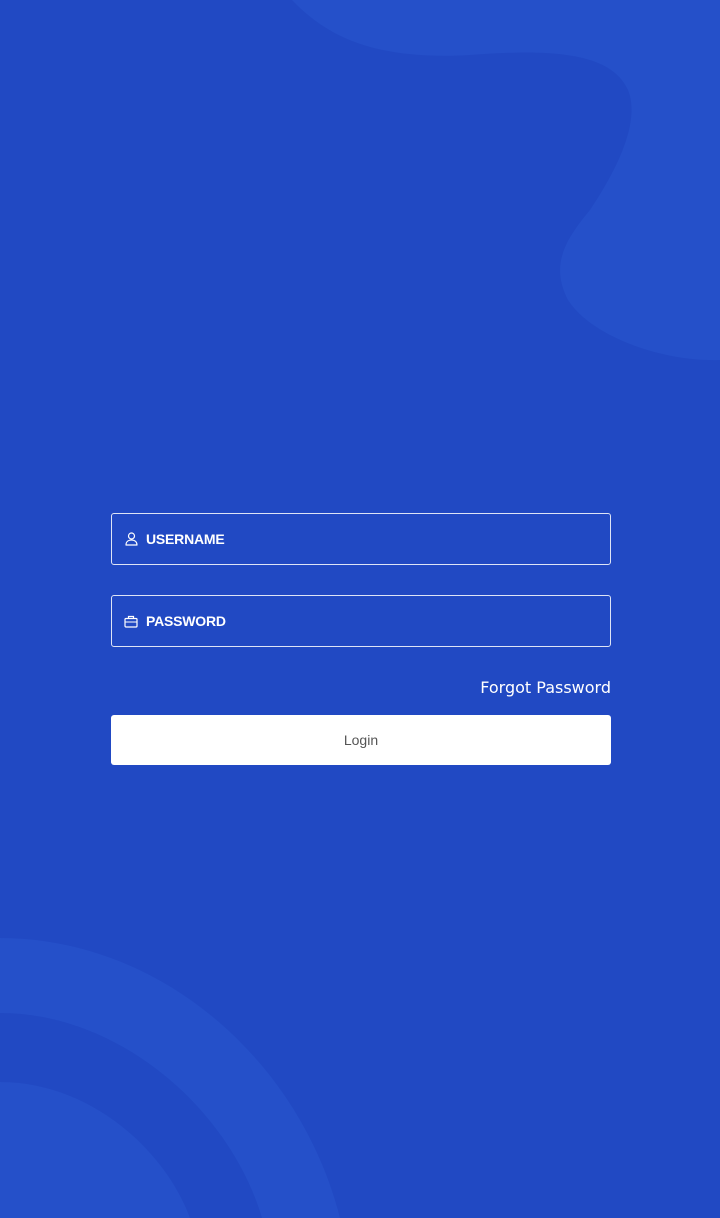 The image size is (720, 1218). Describe the element at coordinates (131, 539) in the screenshot. I see `user-icon` at that location.